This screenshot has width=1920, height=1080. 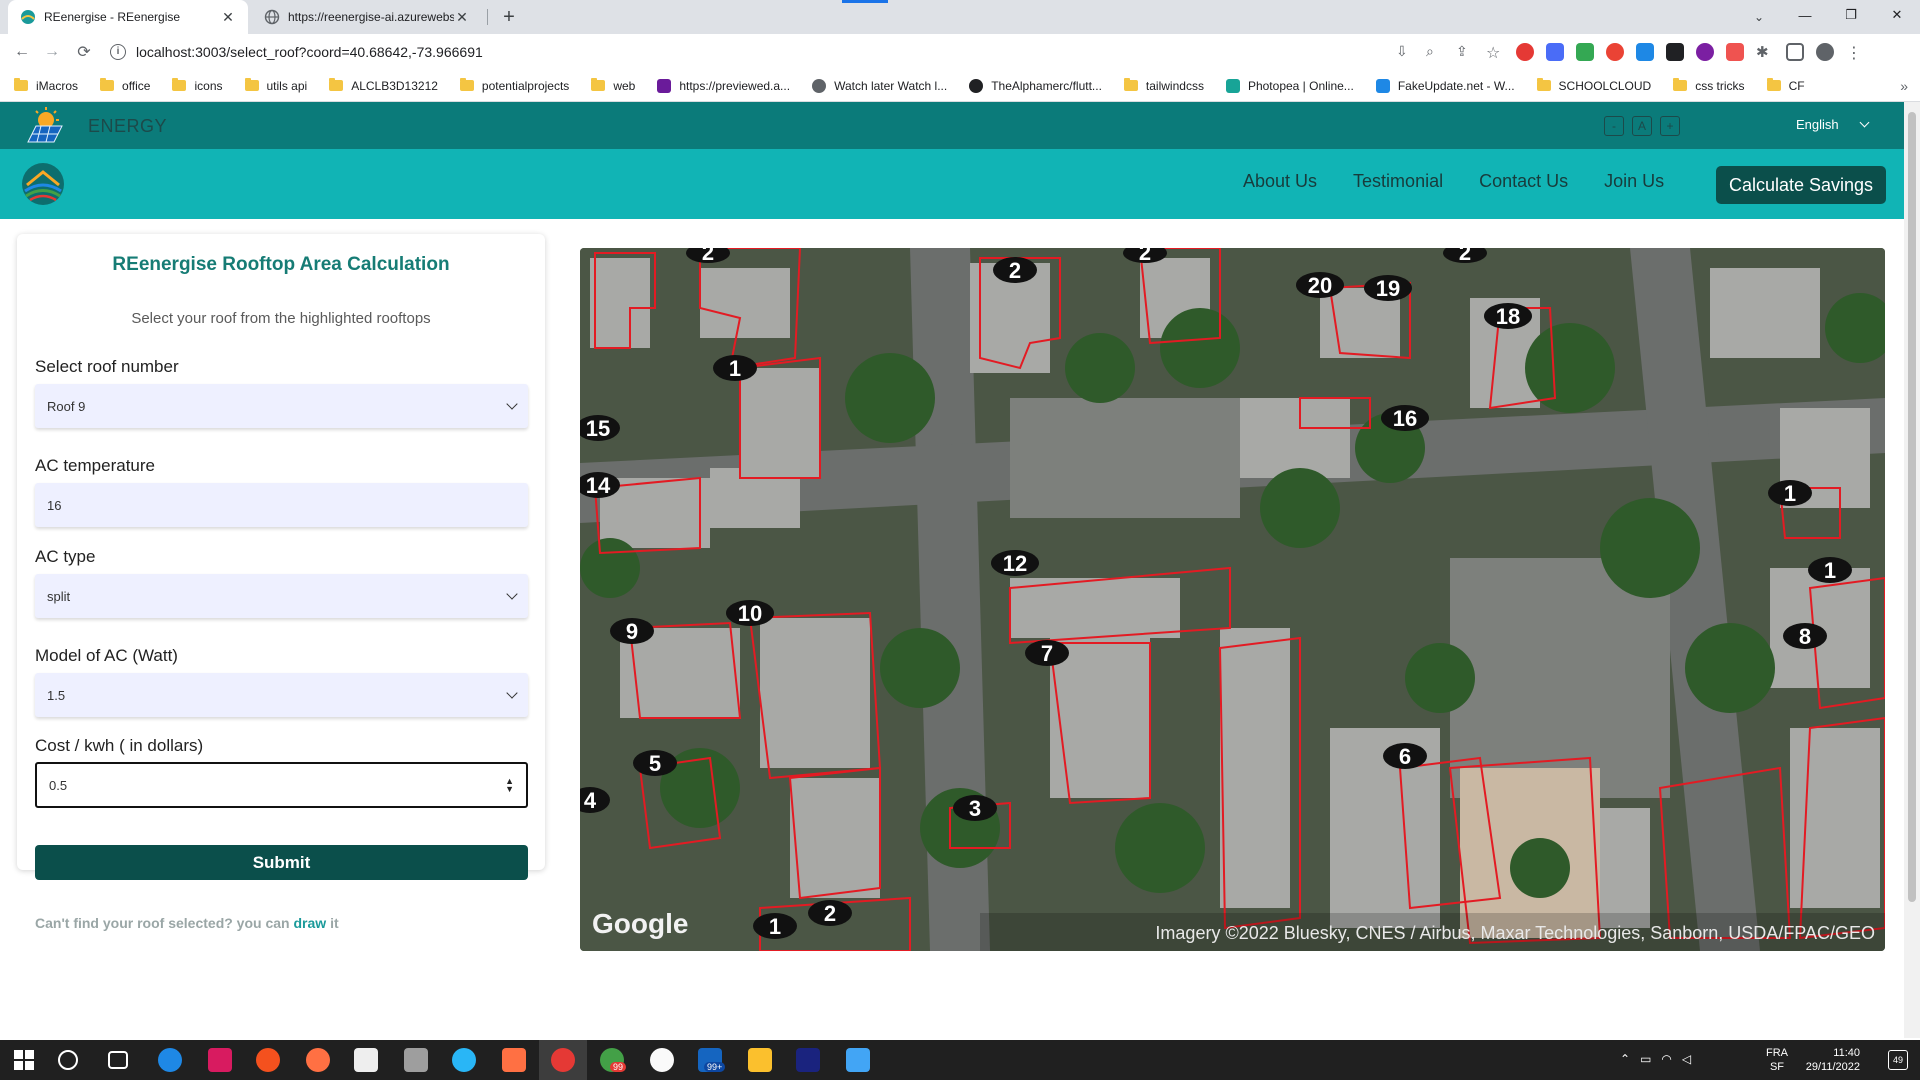 What do you see at coordinates (1851, 15) in the screenshot?
I see `restore-icon: ❐` at bounding box center [1851, 15].